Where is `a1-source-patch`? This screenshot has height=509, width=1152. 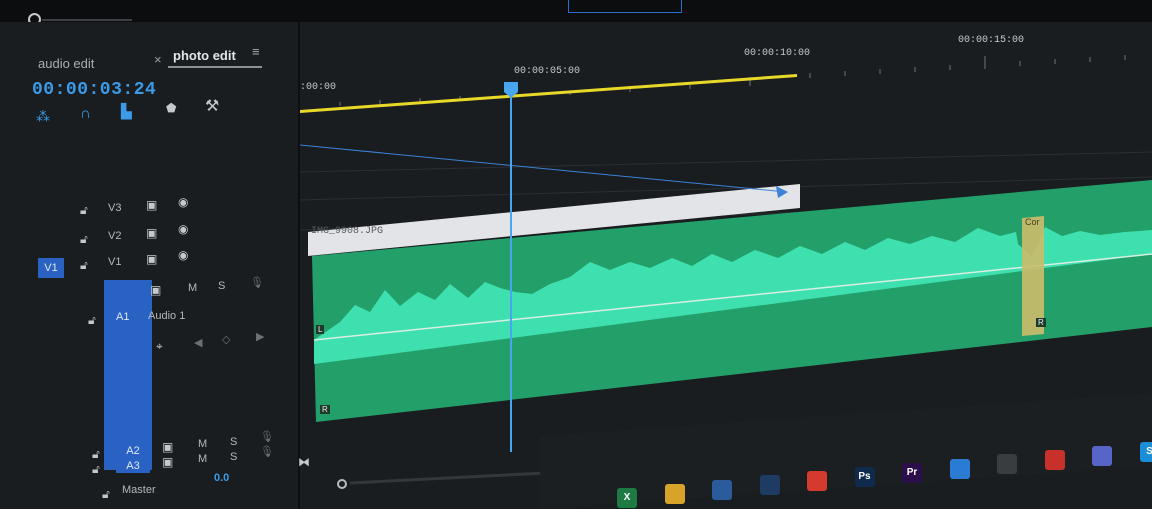
a1-source-patch is located at coordinates (128, 375).